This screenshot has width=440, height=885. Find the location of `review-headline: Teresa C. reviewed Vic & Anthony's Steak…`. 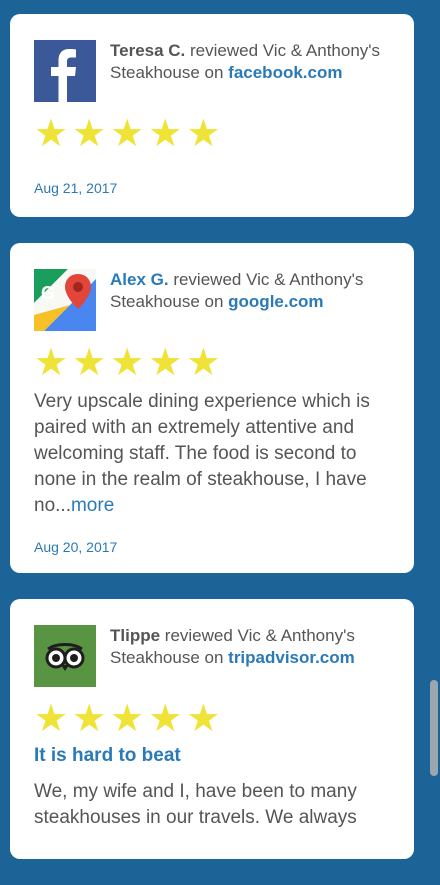

review-headline: Teresa C. reviewed Vic & Anthony's Steak… is located at coordinates (250, 62).